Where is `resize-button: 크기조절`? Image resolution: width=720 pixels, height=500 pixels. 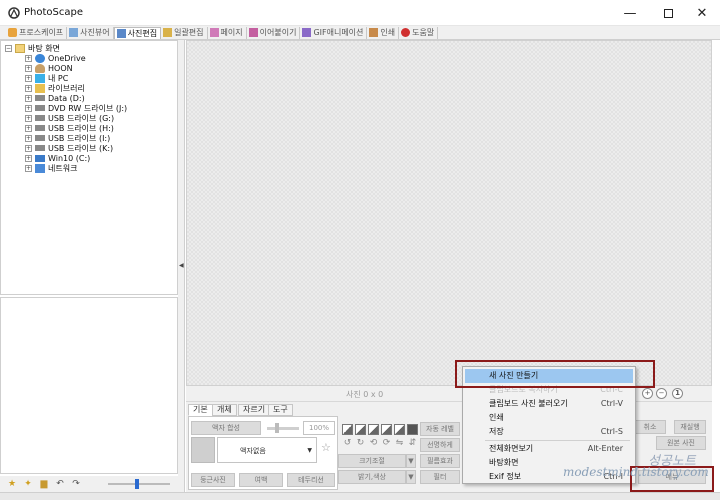
resize-button: 크기조절 is located at coordinates (372, 461).